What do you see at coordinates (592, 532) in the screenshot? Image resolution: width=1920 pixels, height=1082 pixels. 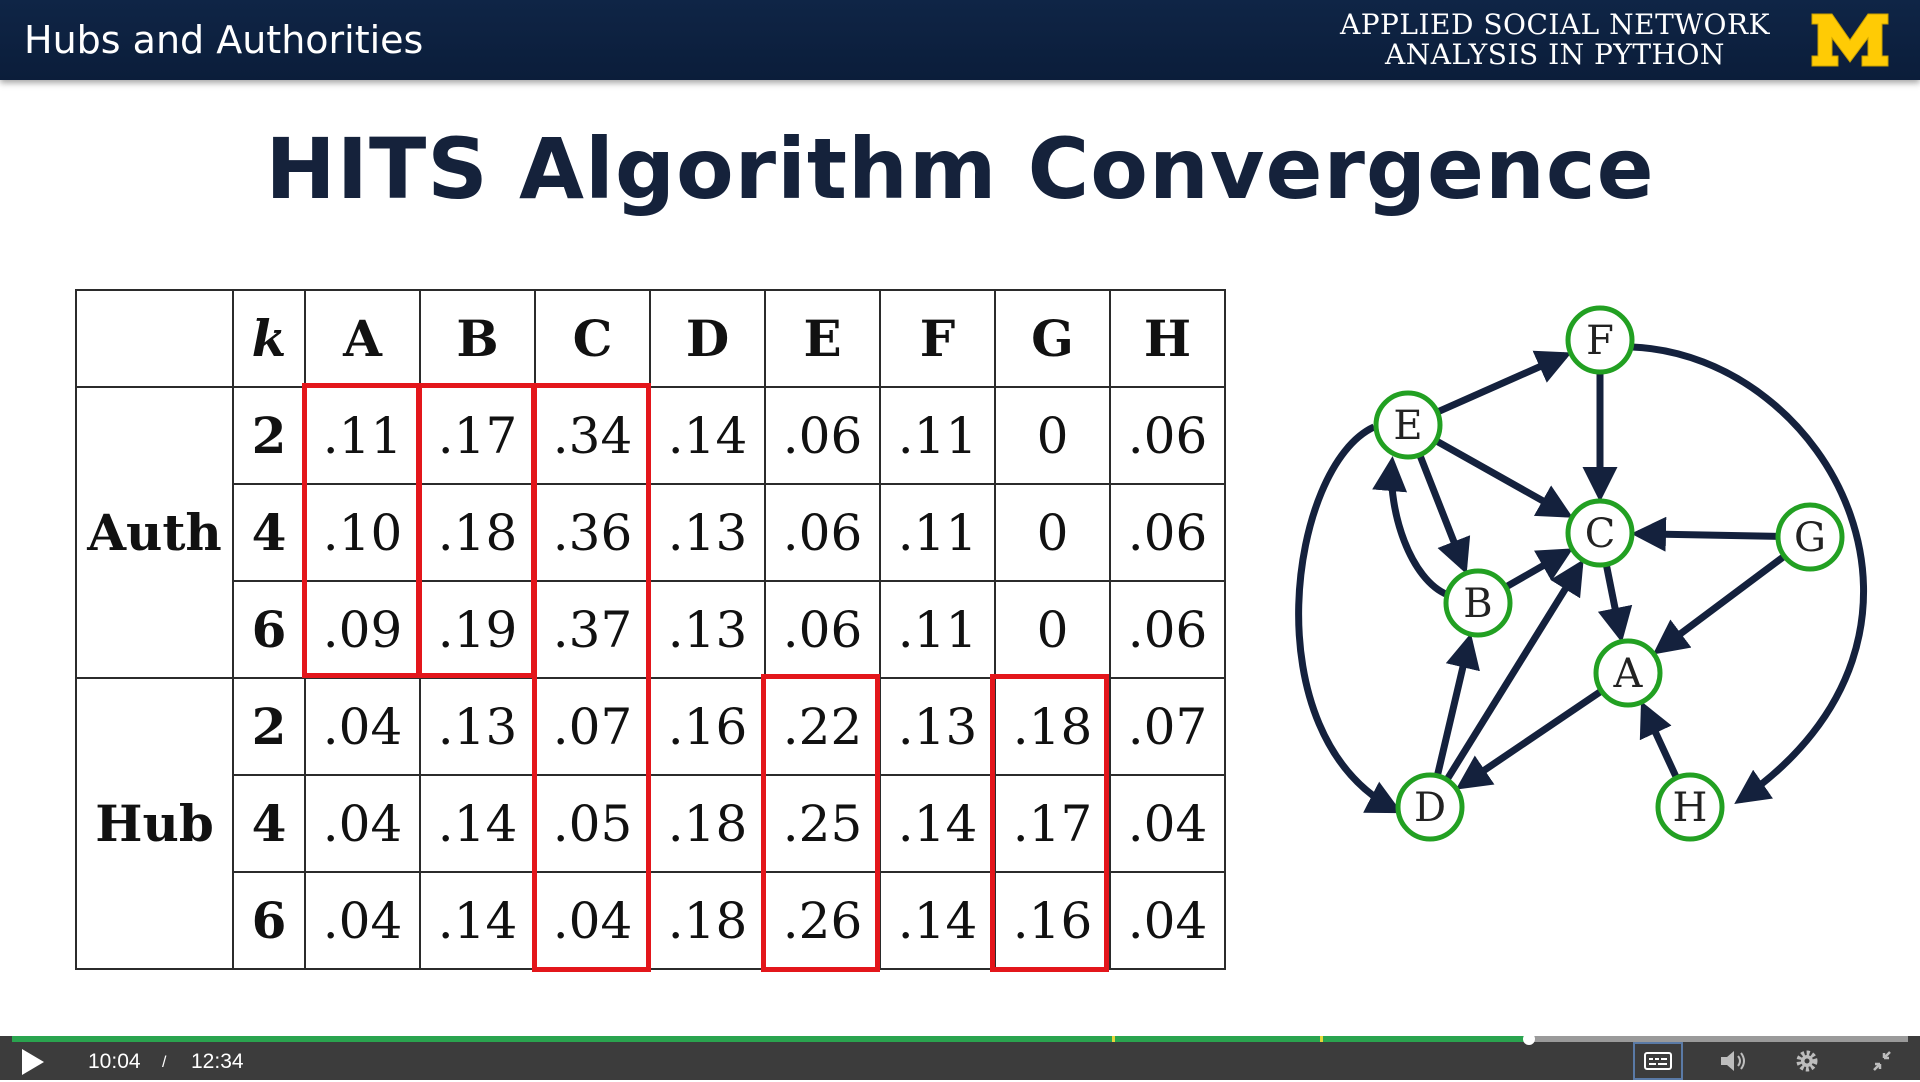 I see `score-cell: .36` at bounding box center [592, 532].